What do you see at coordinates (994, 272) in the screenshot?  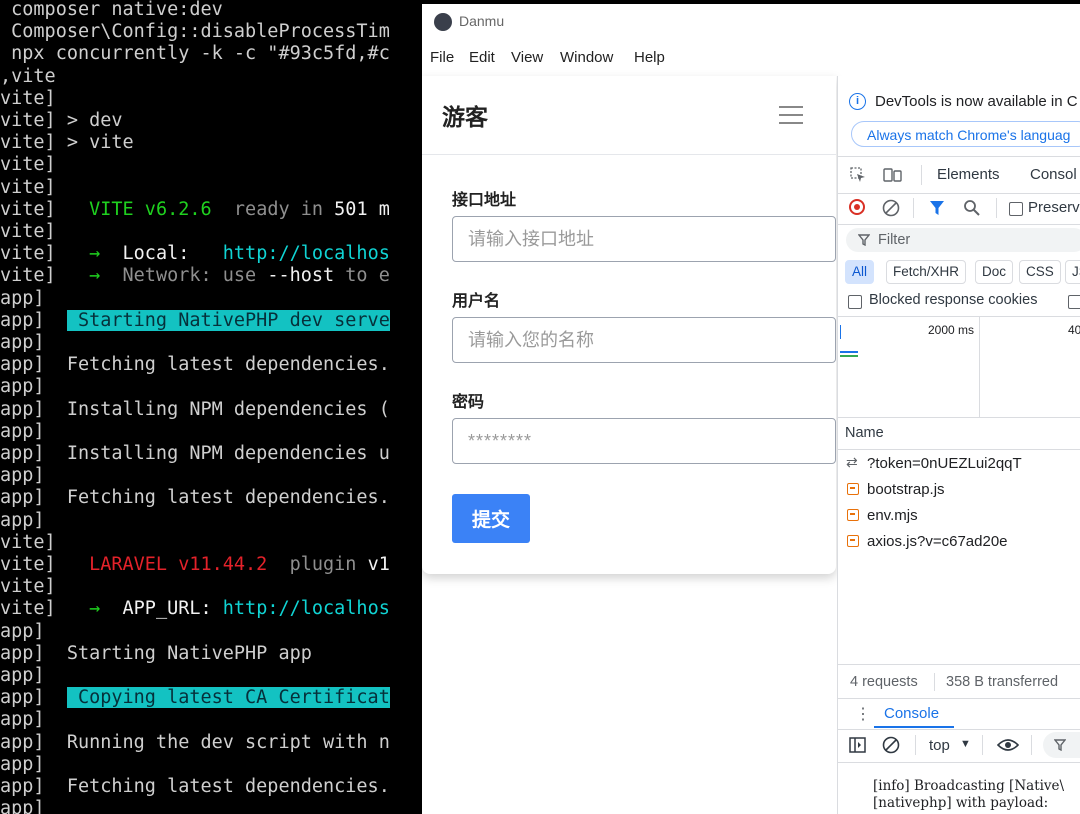 I see `type-filter-doc: Doc` at bounding box center [994, 272].